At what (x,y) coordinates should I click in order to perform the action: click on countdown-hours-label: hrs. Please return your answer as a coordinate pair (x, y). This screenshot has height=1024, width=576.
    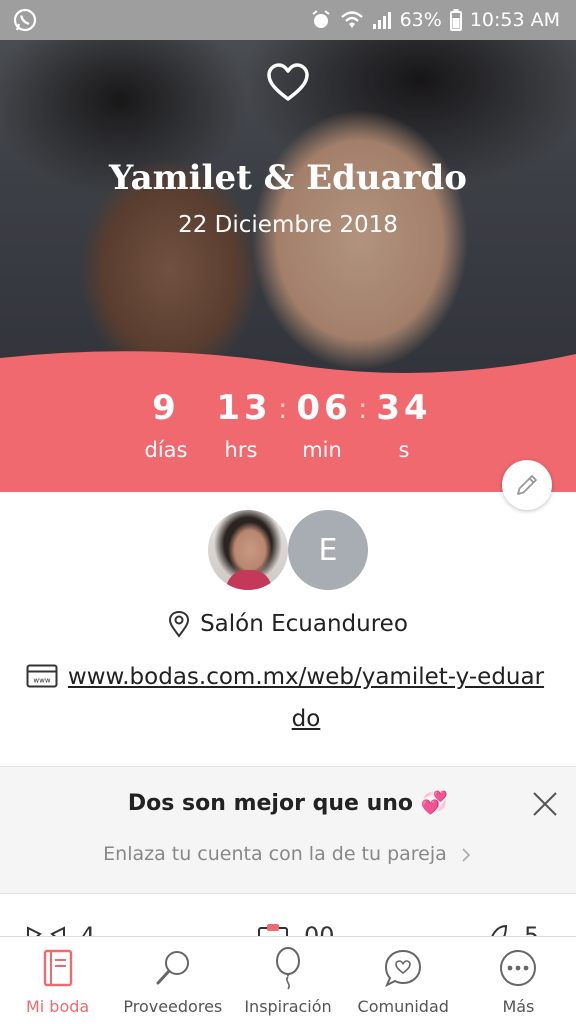
    Looking at the image, I should click on (241, 450).